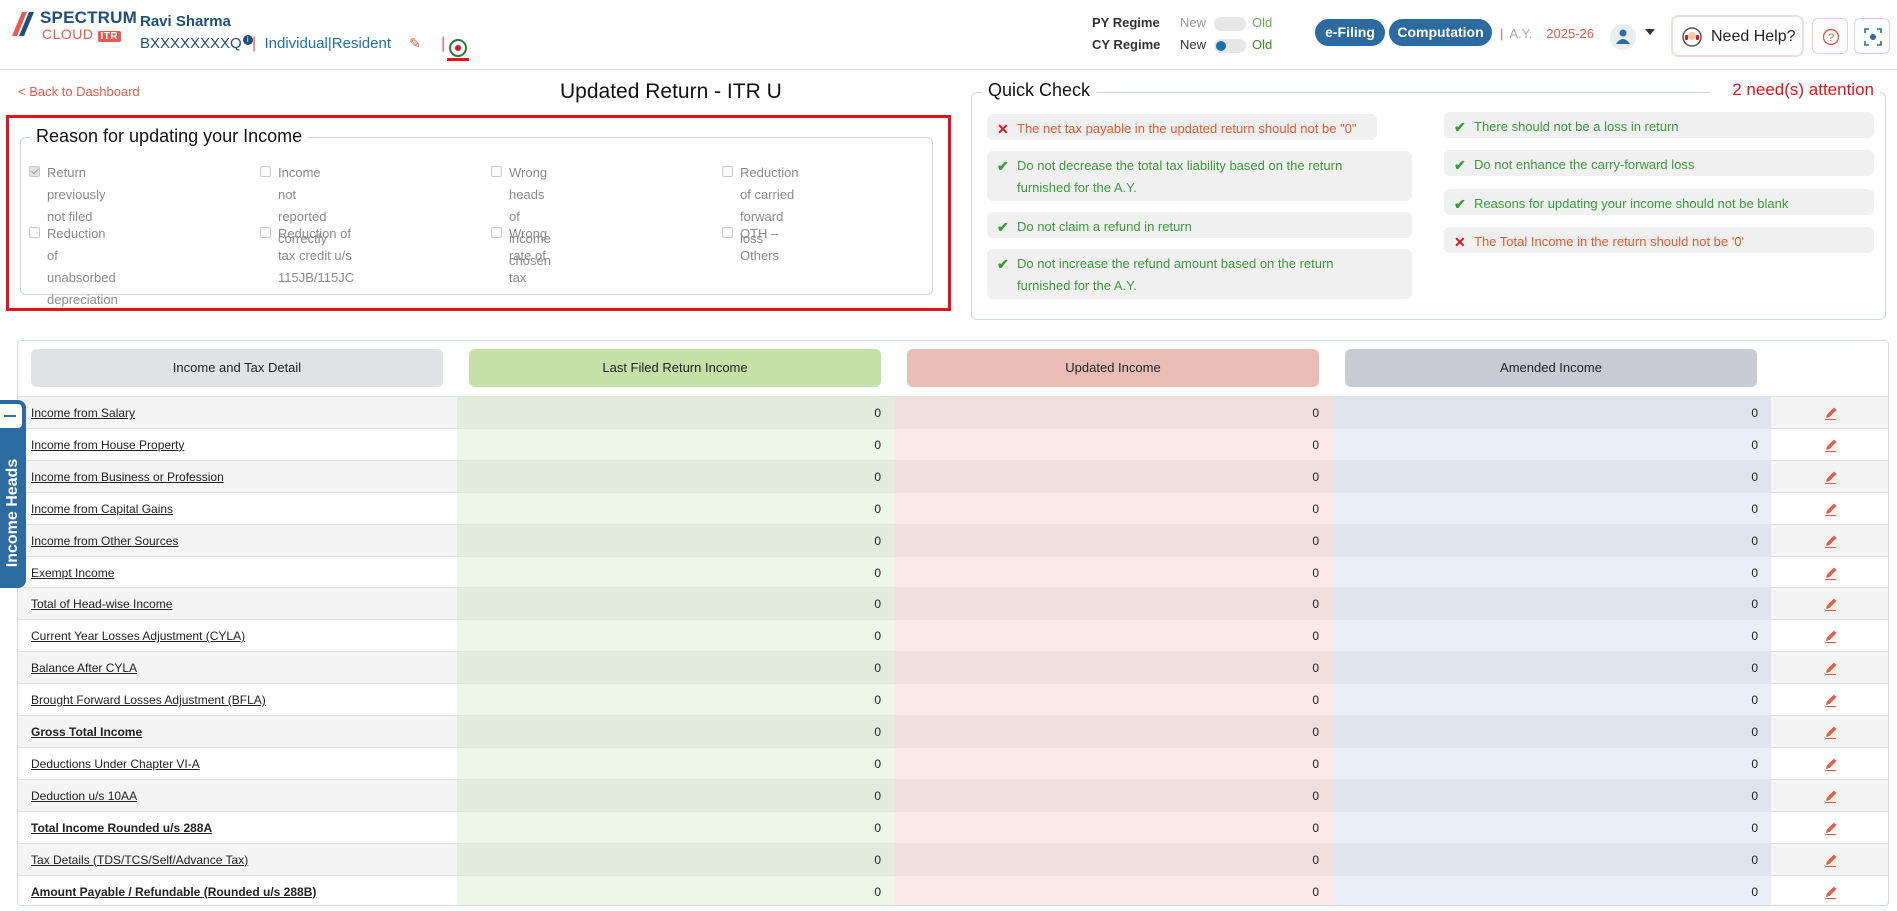 The height and width of the screenshot is (911, 1897). I want to click on row-label-link: Brought Forward Losses Adjustment (BFLA), so click(148, 700).